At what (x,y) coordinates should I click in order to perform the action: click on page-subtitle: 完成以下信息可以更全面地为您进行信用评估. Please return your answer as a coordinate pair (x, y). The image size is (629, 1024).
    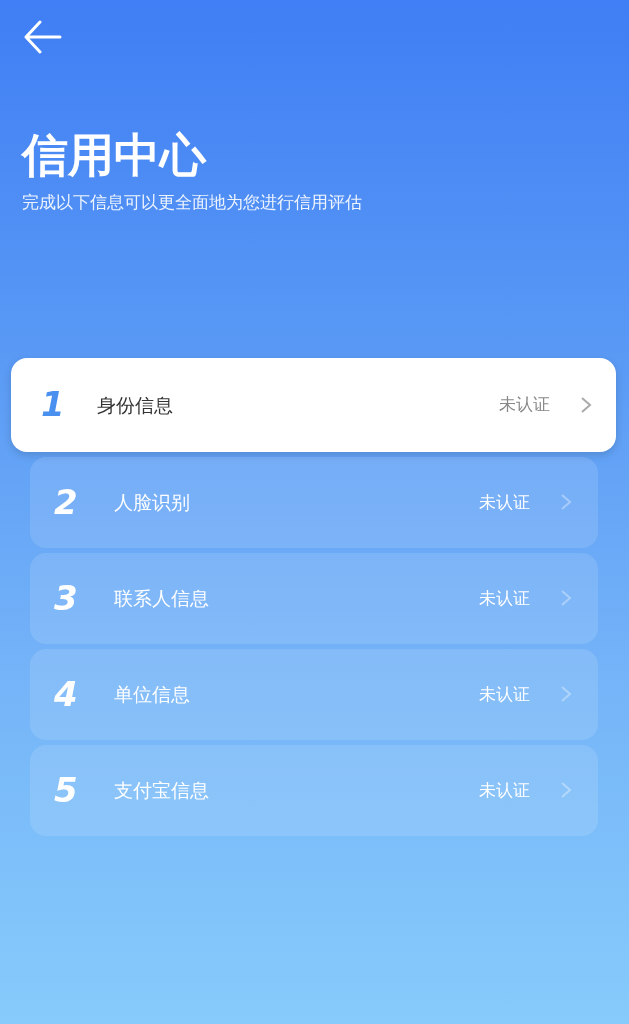
    Looking at the image, I should click on (192, 203).